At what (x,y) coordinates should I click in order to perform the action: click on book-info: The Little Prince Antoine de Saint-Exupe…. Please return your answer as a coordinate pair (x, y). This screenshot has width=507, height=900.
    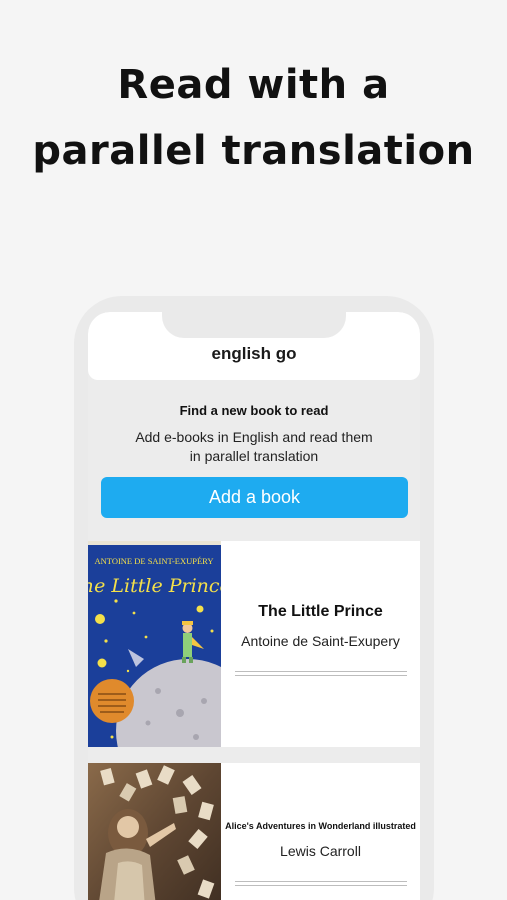
    Looking at the image, I should click on (320, 644).